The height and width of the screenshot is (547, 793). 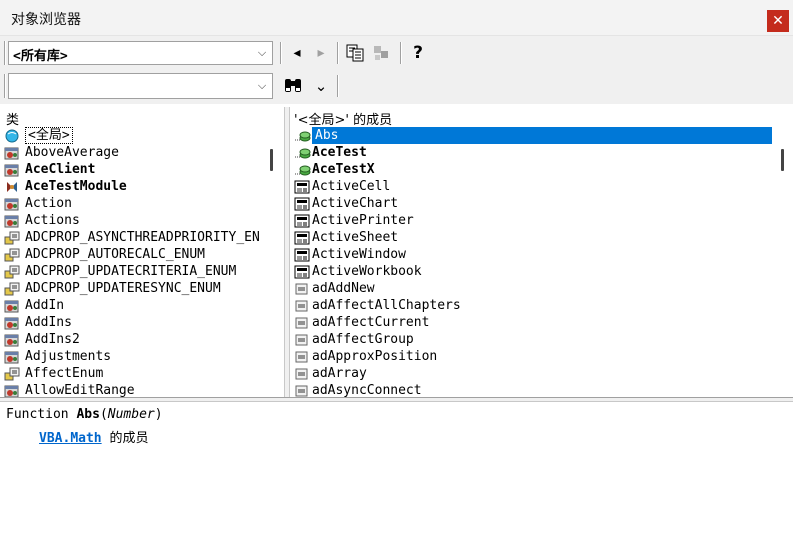 I want to click on list-item: ADCPROP_UPDATECRITERIA_ENUM, so click(x=132, y=271).